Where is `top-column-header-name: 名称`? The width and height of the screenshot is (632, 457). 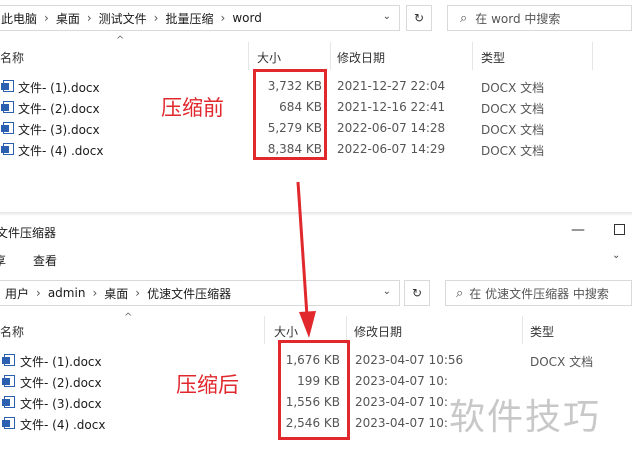 top-column-header-name: 名称 is located at coordinates (12, 57).